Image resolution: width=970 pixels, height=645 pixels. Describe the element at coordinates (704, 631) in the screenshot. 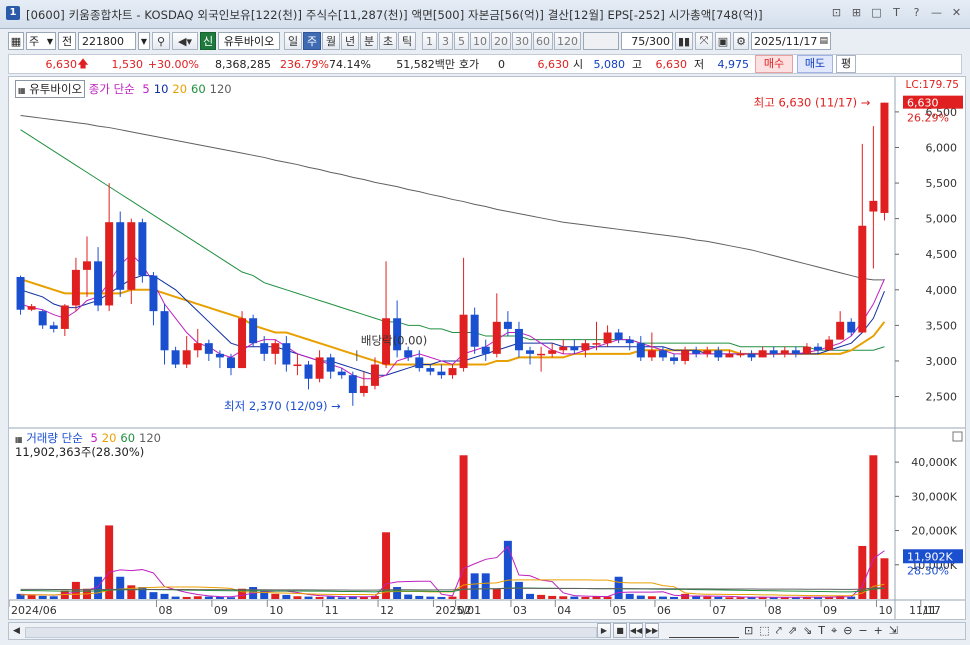

I see `zoom-slider` at that location.